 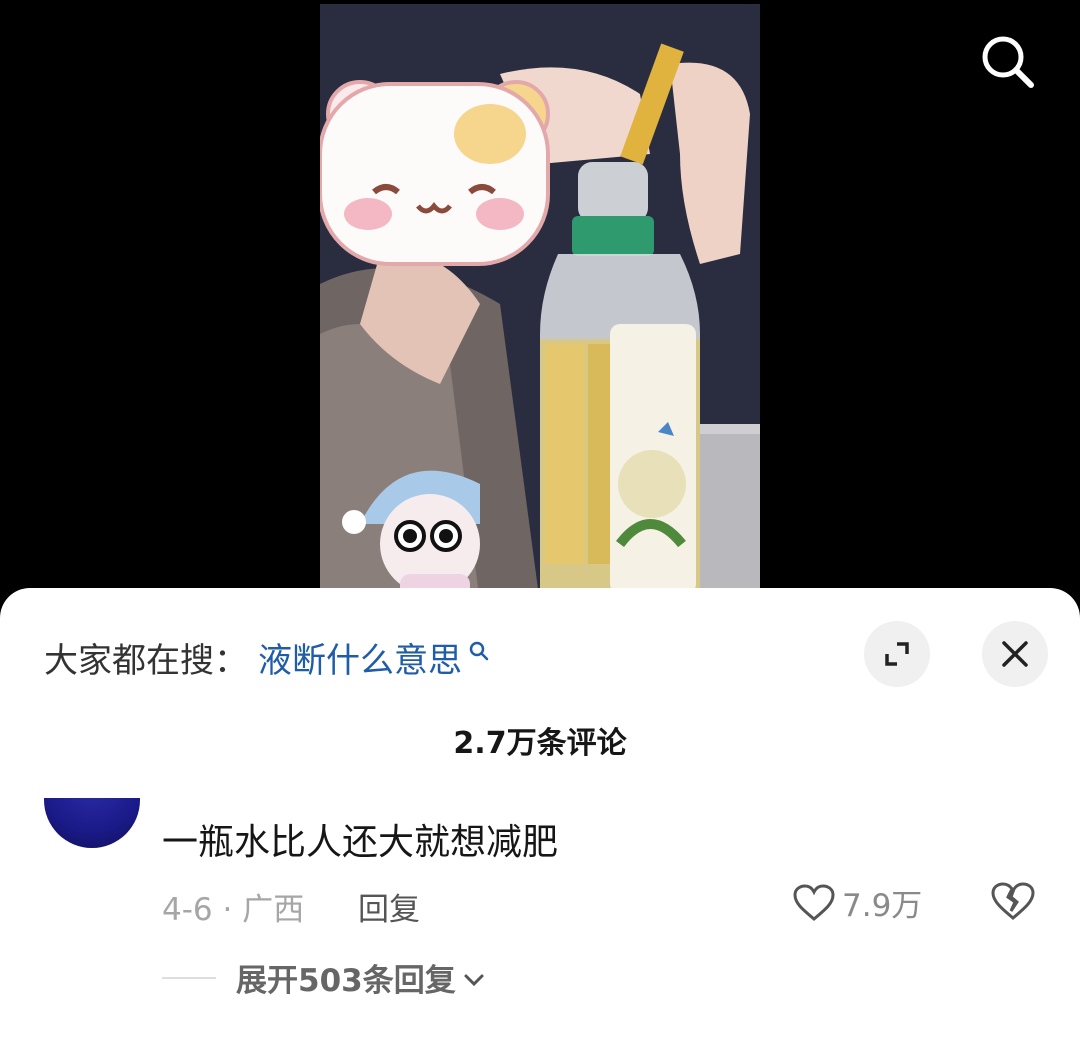 What do you see at coordinates (346, 981) in the screenshot?
I see `expand-replies-label: 展开503条回复` at bounding box center [346, 981].